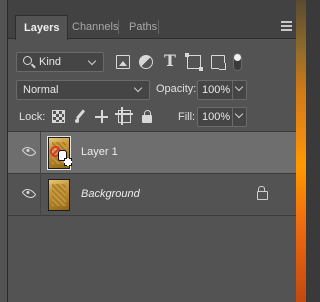 Image resolution: width=320 pixels, height=302 pixels. I want to click on panel-menu-icon, so click(286, 26).